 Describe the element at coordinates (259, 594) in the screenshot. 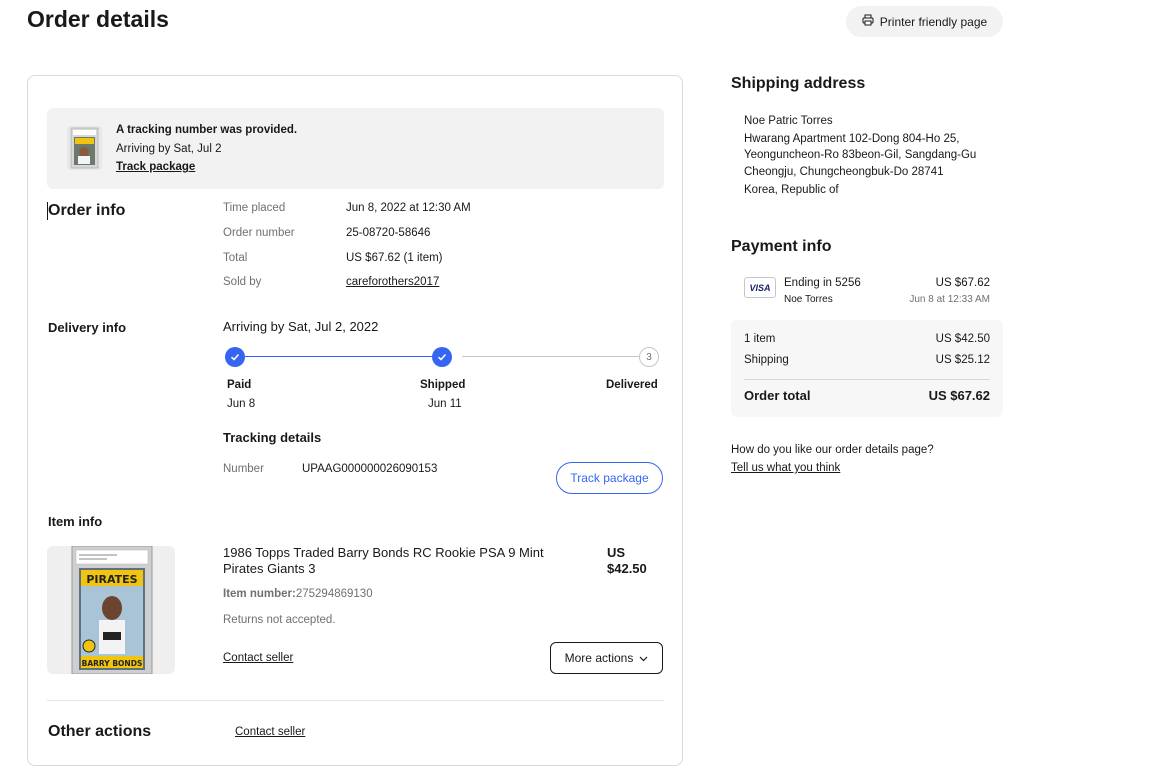

I see `item-number-label: Item number:` at that location.